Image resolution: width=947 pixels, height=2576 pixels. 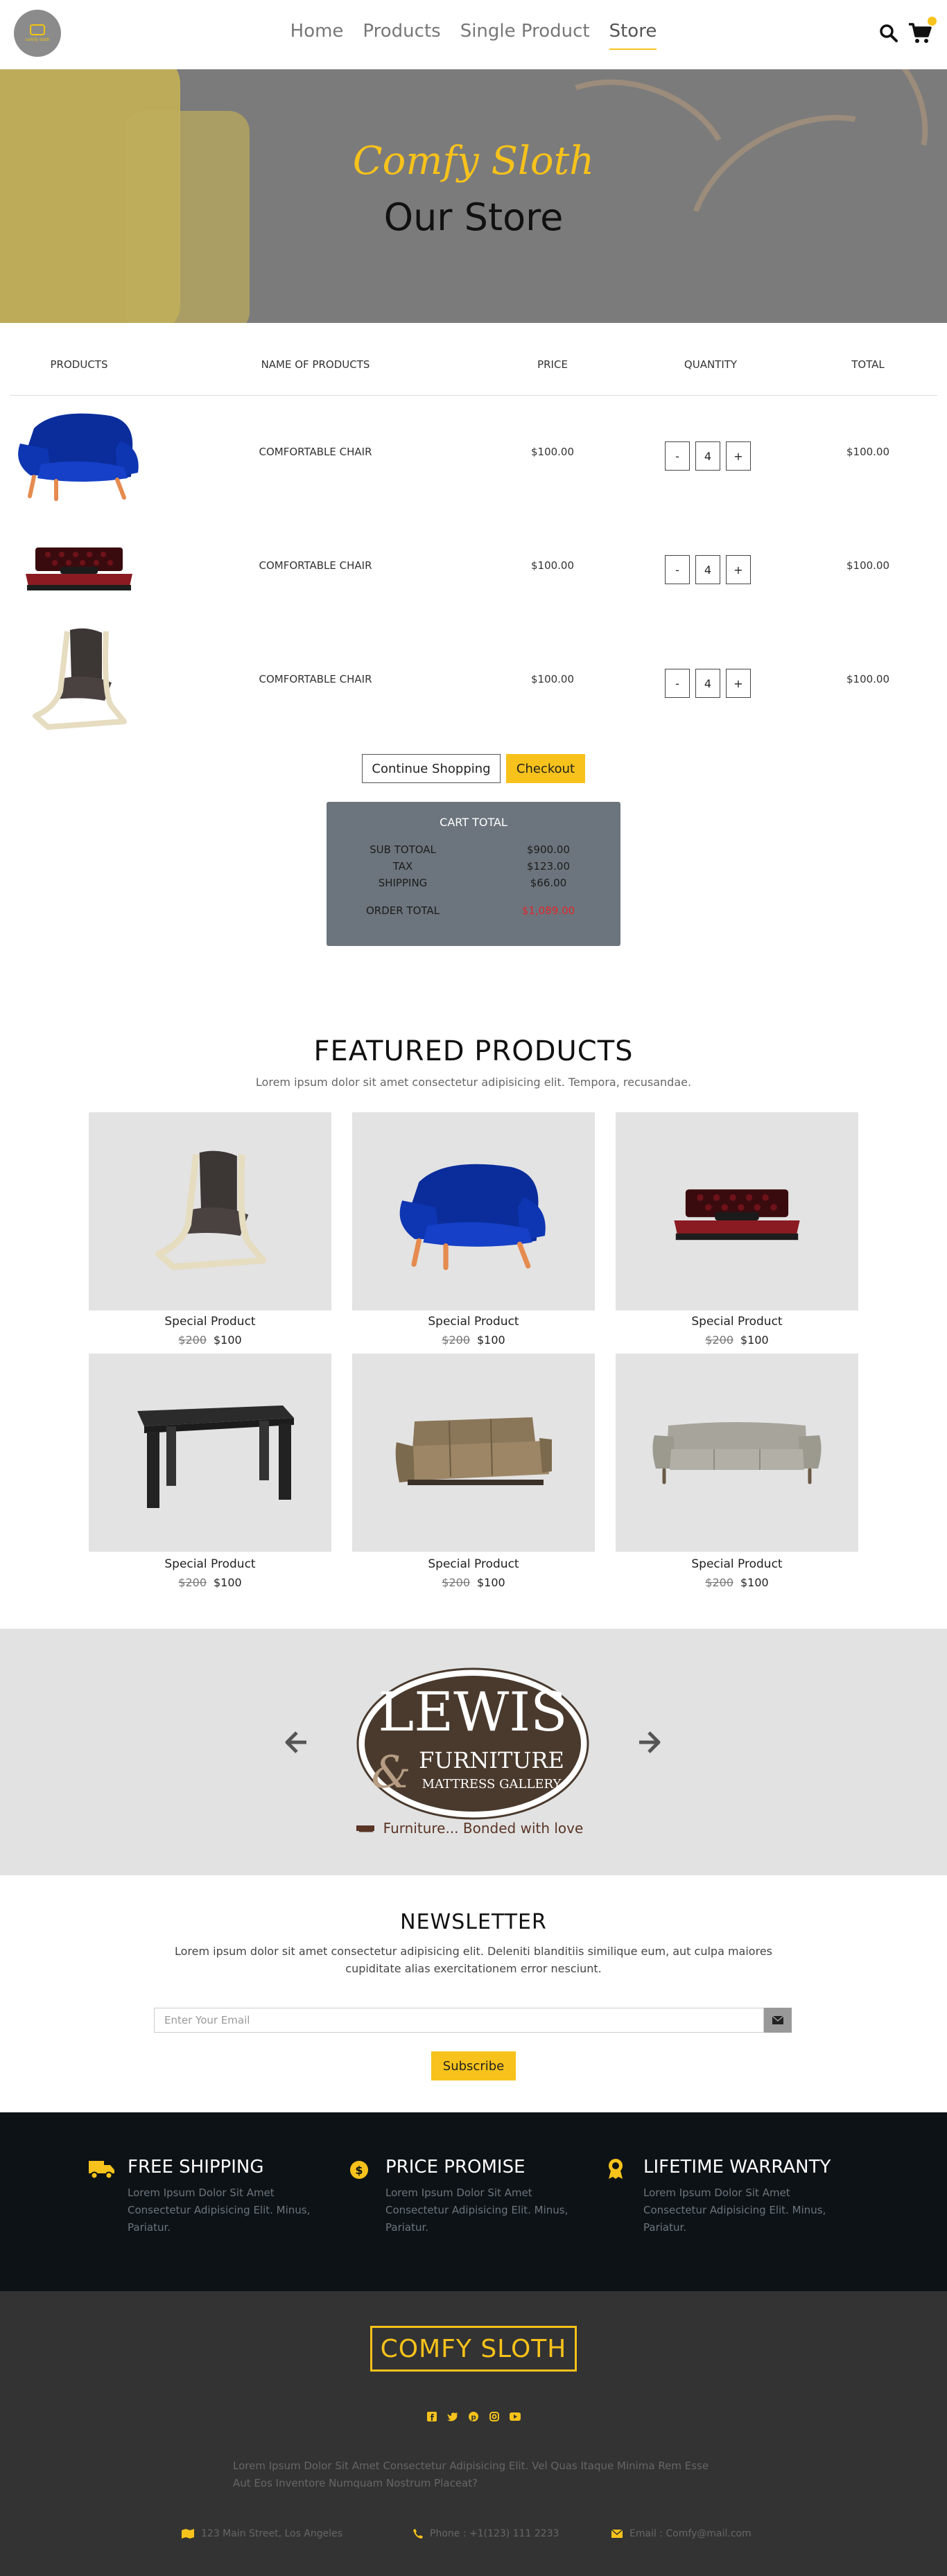 I want to click on footer-address: 123 Main Street, Los Angeles, so click(x=262, y=2533).